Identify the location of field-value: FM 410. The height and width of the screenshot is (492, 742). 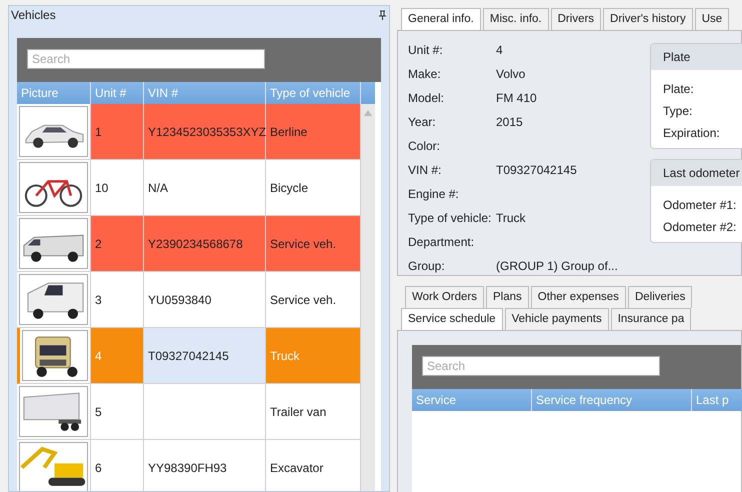
(517, 99).